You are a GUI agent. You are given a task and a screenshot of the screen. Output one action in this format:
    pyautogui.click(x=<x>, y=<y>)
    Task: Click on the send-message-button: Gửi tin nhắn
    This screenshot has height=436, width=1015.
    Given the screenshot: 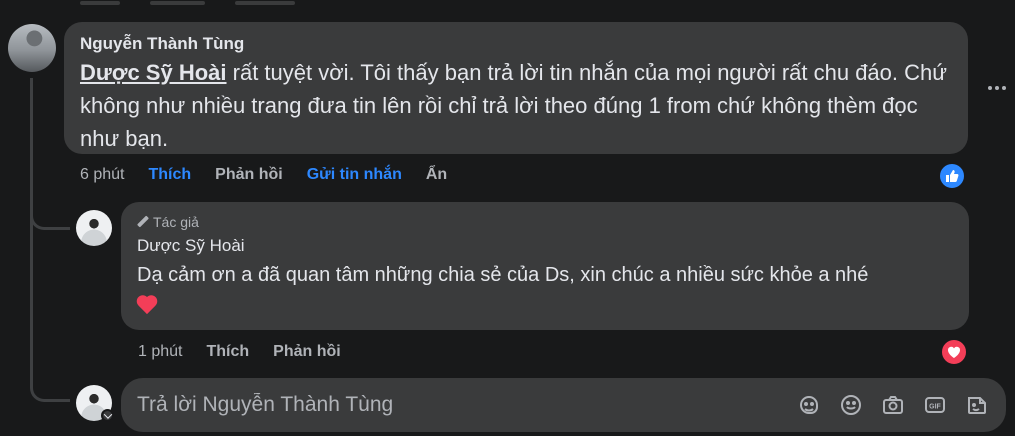 What is the action you would take?
    pyautogui.click(x=354, y=175)
    